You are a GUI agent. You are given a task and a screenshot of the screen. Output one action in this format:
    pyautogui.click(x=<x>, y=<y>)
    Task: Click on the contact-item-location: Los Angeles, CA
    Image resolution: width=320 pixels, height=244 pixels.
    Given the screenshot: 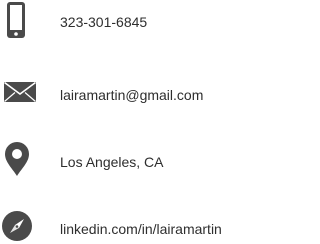 What is the action you would take?
    pyautogui.click(x=134, y=162)
    